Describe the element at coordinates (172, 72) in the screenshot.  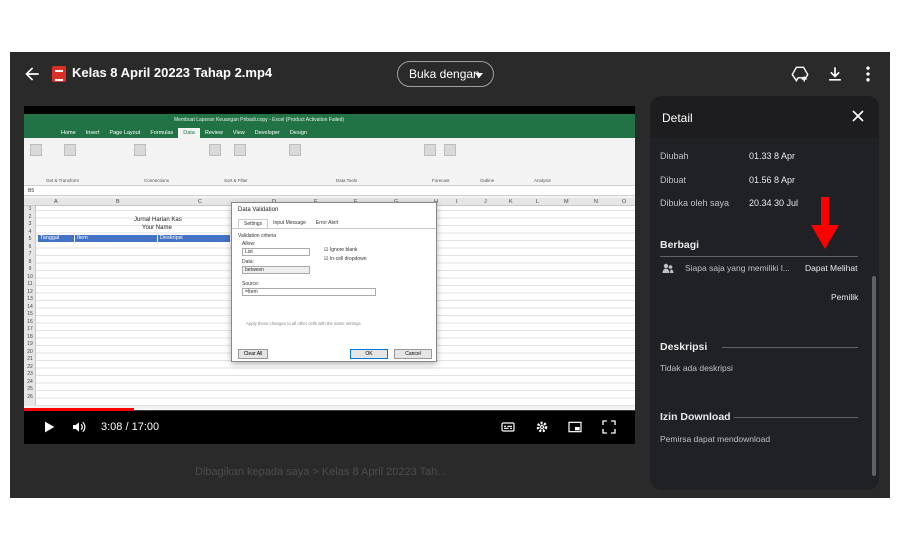
I see `file-title: Kelas 8 April 20223 Tahap 2.mp4` at that location.